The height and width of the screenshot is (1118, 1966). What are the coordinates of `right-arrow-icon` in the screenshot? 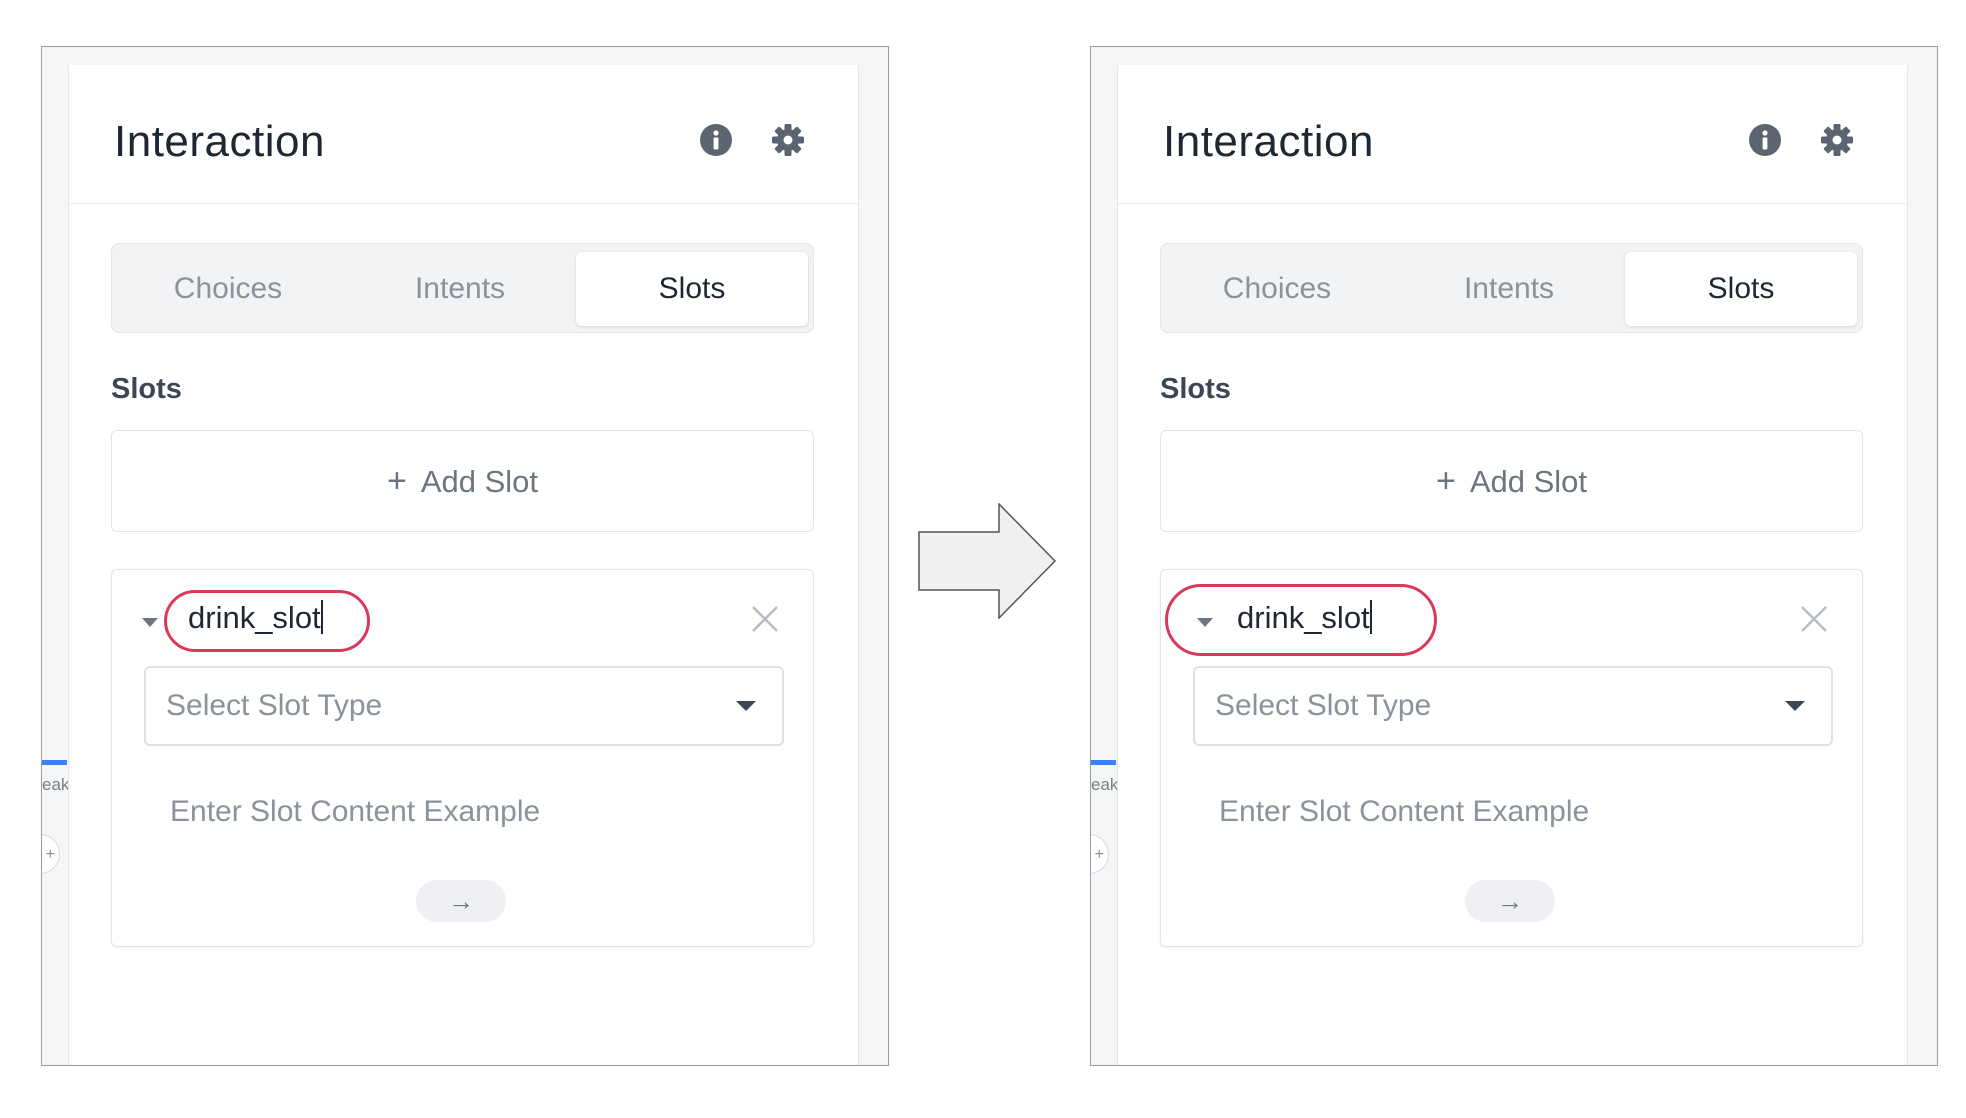 It's located at (987, 561).